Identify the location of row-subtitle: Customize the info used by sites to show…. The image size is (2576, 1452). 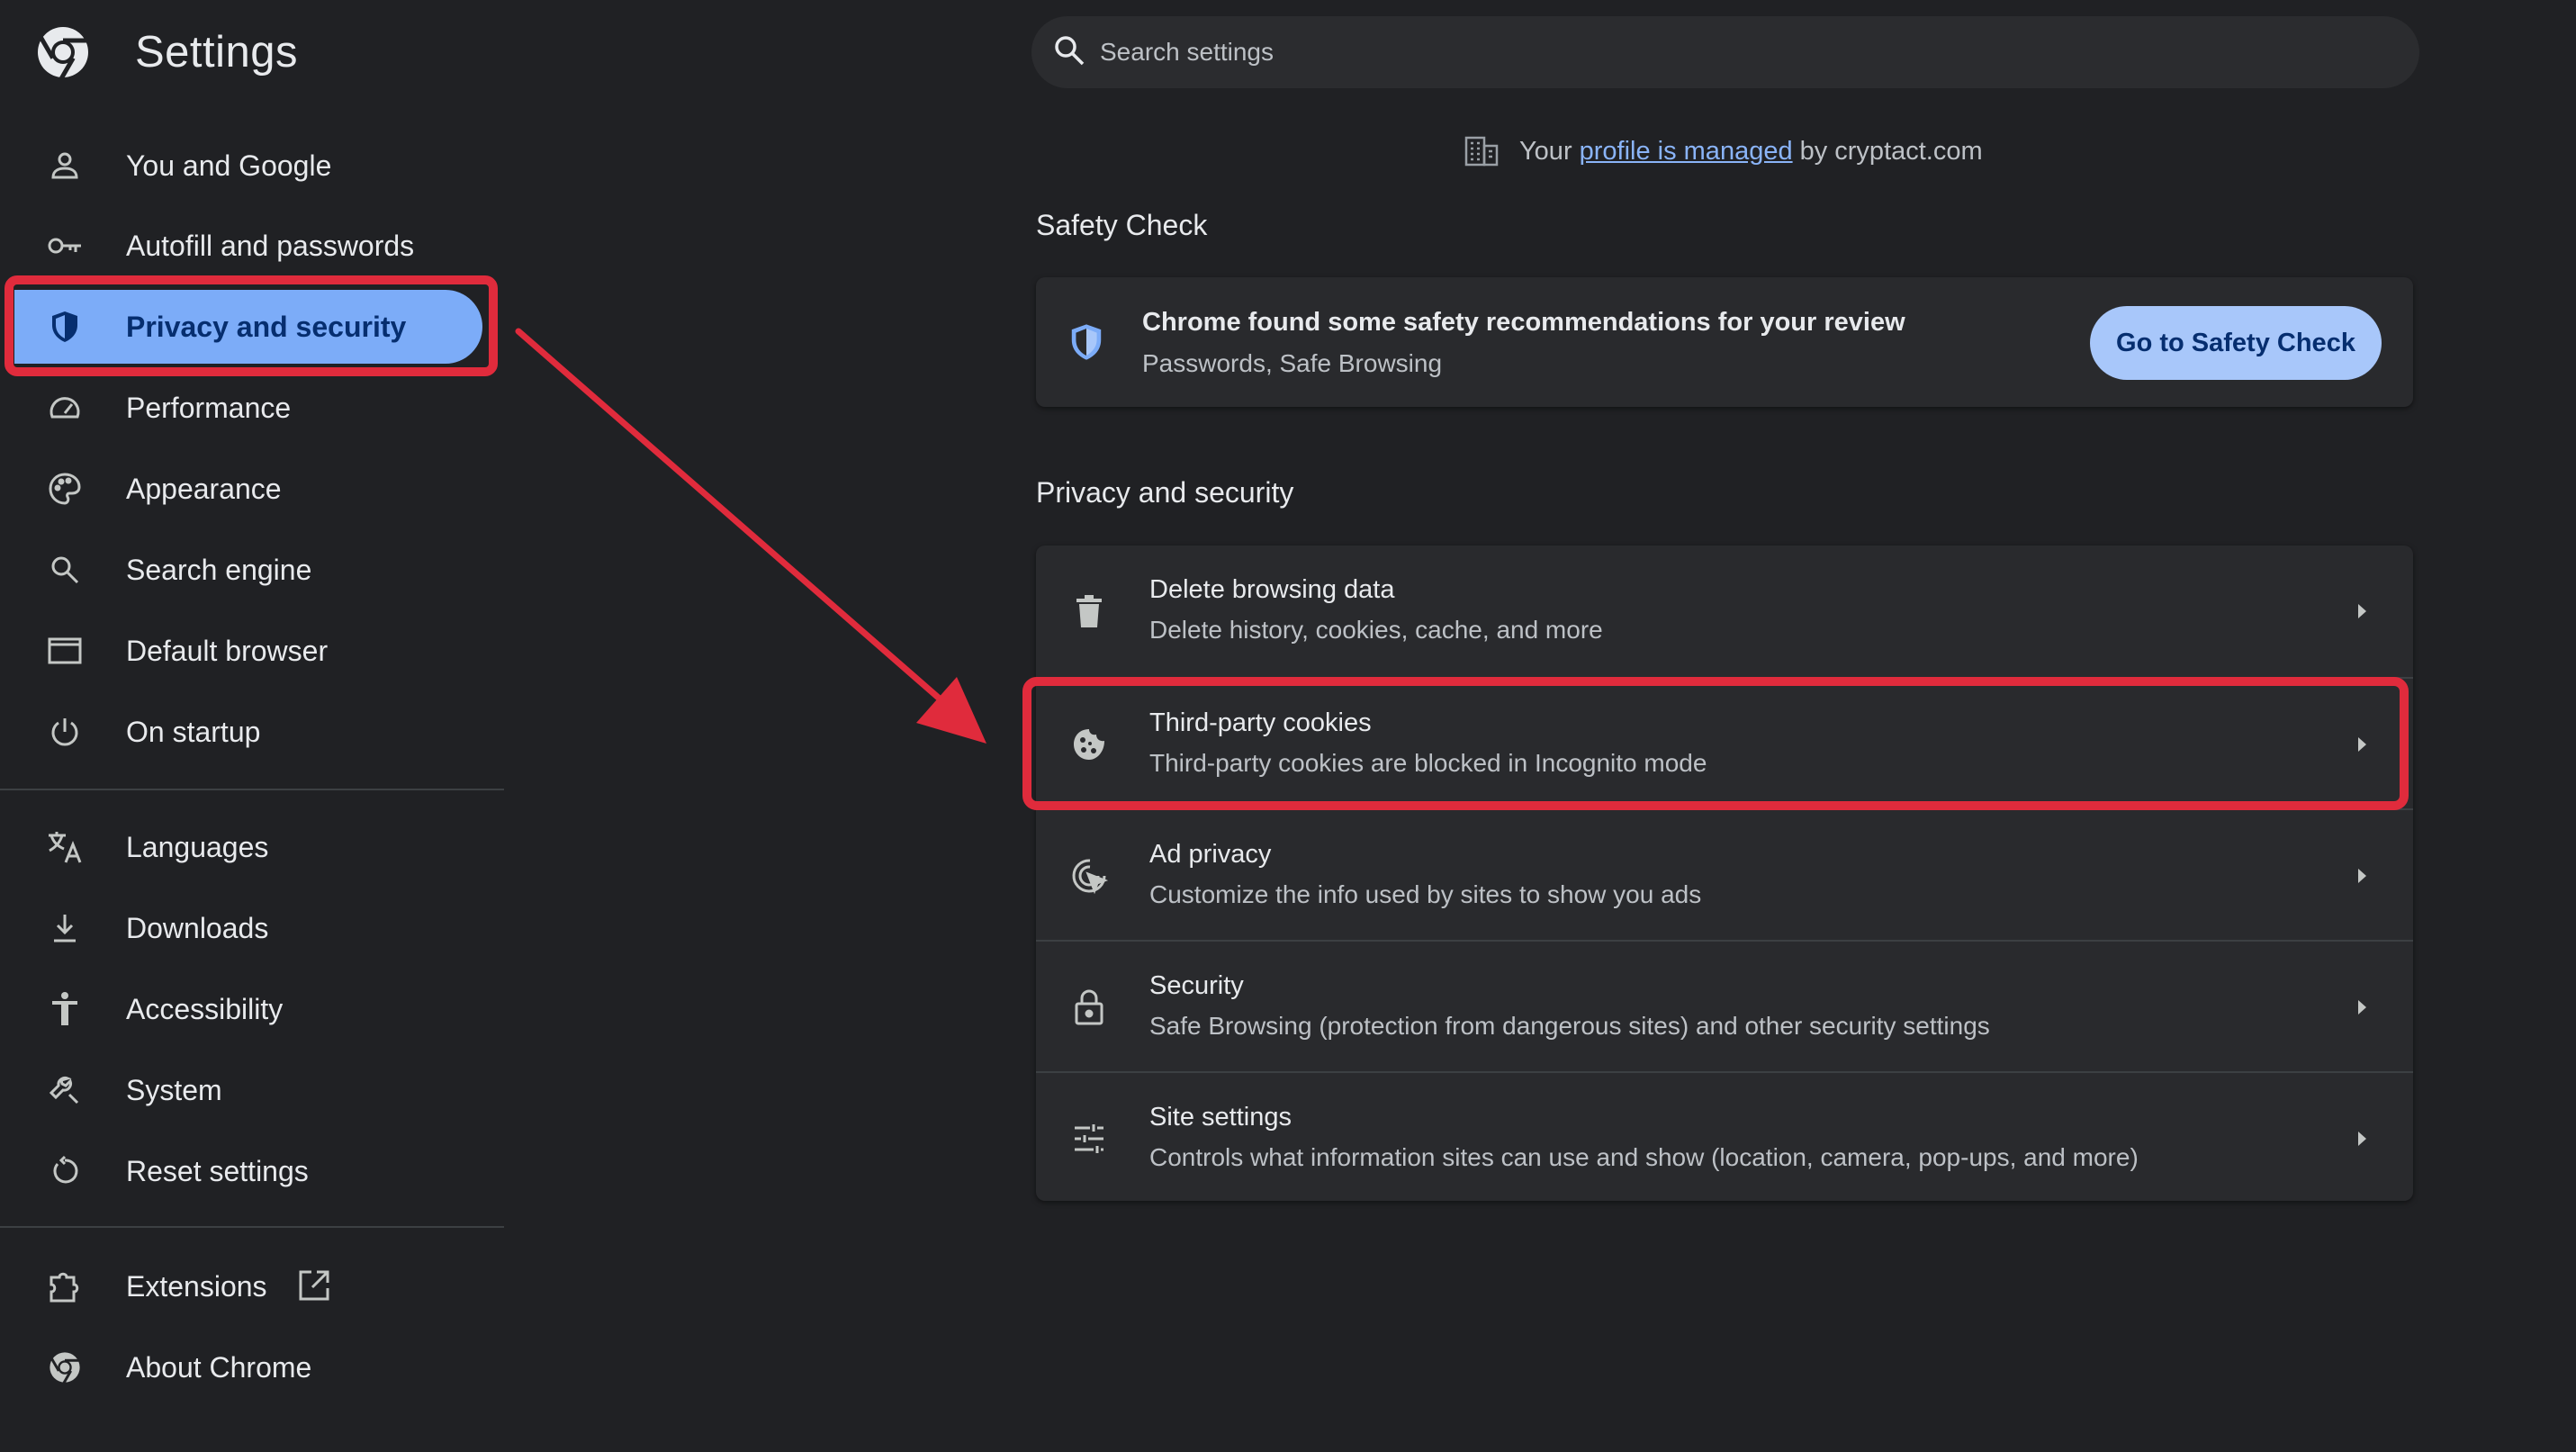
(1425, 894).